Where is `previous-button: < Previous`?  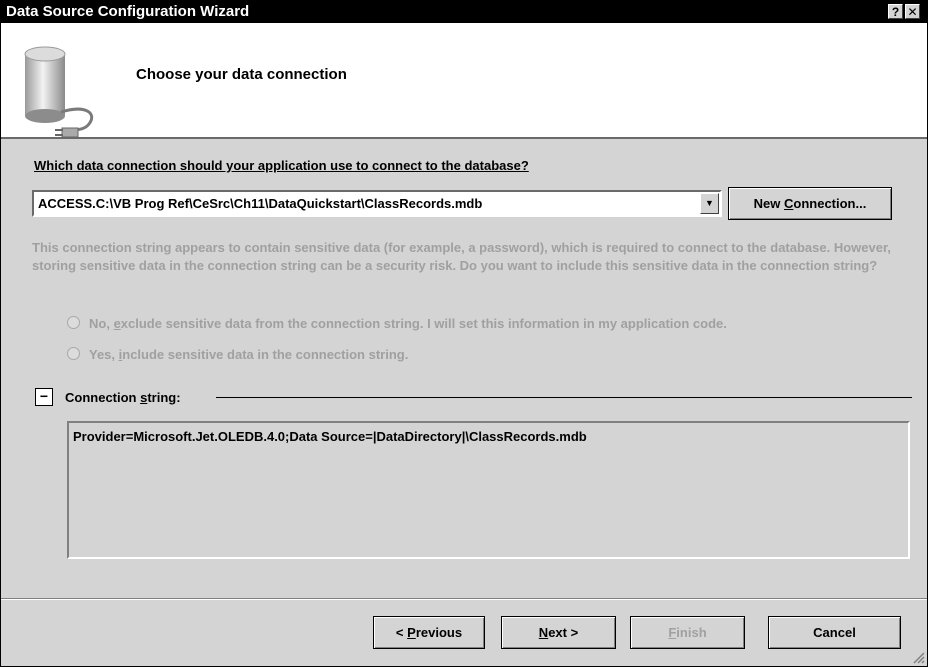 previous-button: < Previous is located at coordinates (429, 632).